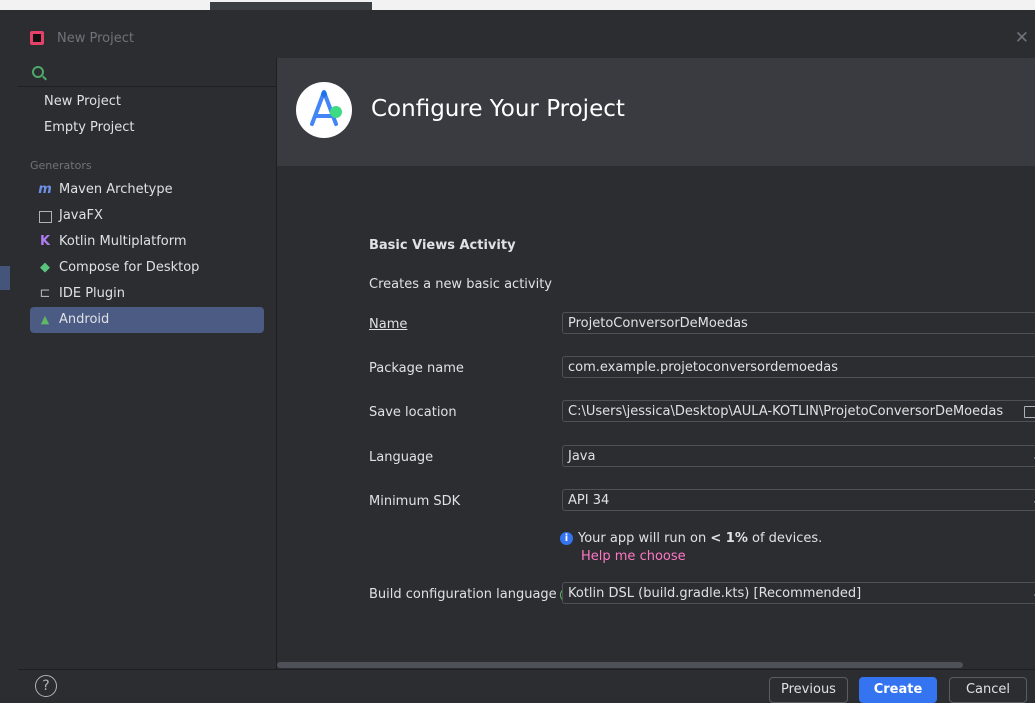  I want to click on sidebar-item-label: IDE Plugin, so click(92, 293).